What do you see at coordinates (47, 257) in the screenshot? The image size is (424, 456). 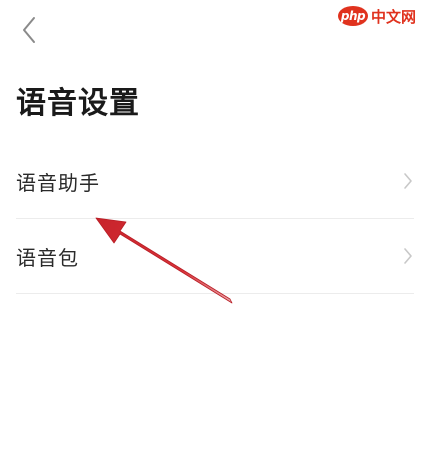 I see `list-item-label: 语音包` at bounding box center [47, 257].